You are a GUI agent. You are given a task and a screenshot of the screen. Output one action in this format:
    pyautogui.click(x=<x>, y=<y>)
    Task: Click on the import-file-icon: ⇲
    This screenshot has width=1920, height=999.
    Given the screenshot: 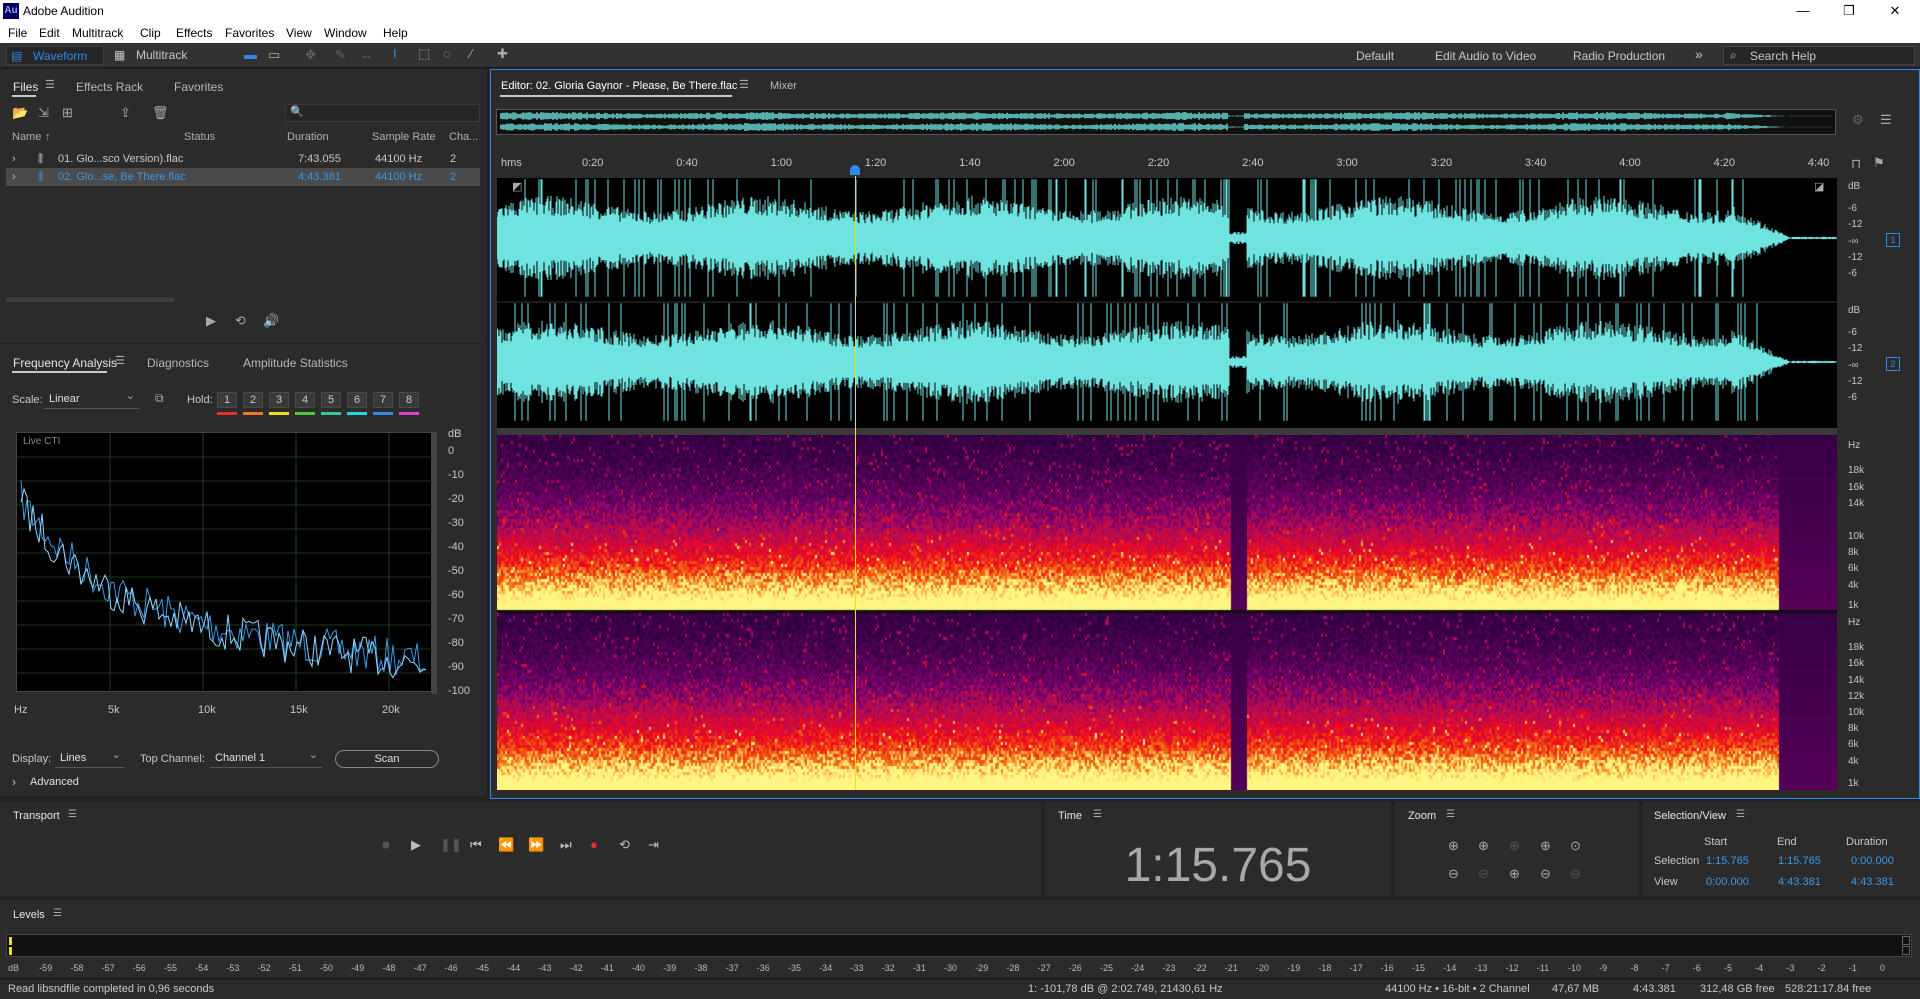 What is the action you would take?
    pyautogui.click(x=43, y=113)
    